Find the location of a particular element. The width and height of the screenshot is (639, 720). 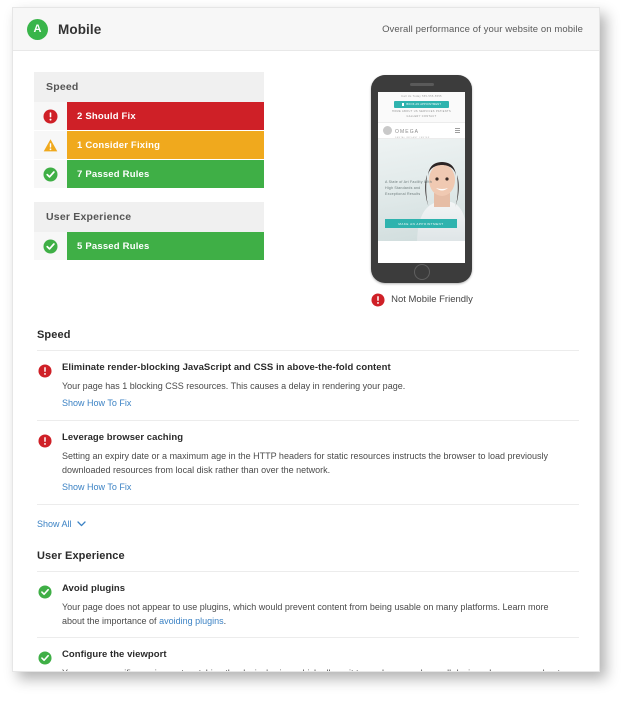

grade-letter: A is located at coordinates (37, 29).